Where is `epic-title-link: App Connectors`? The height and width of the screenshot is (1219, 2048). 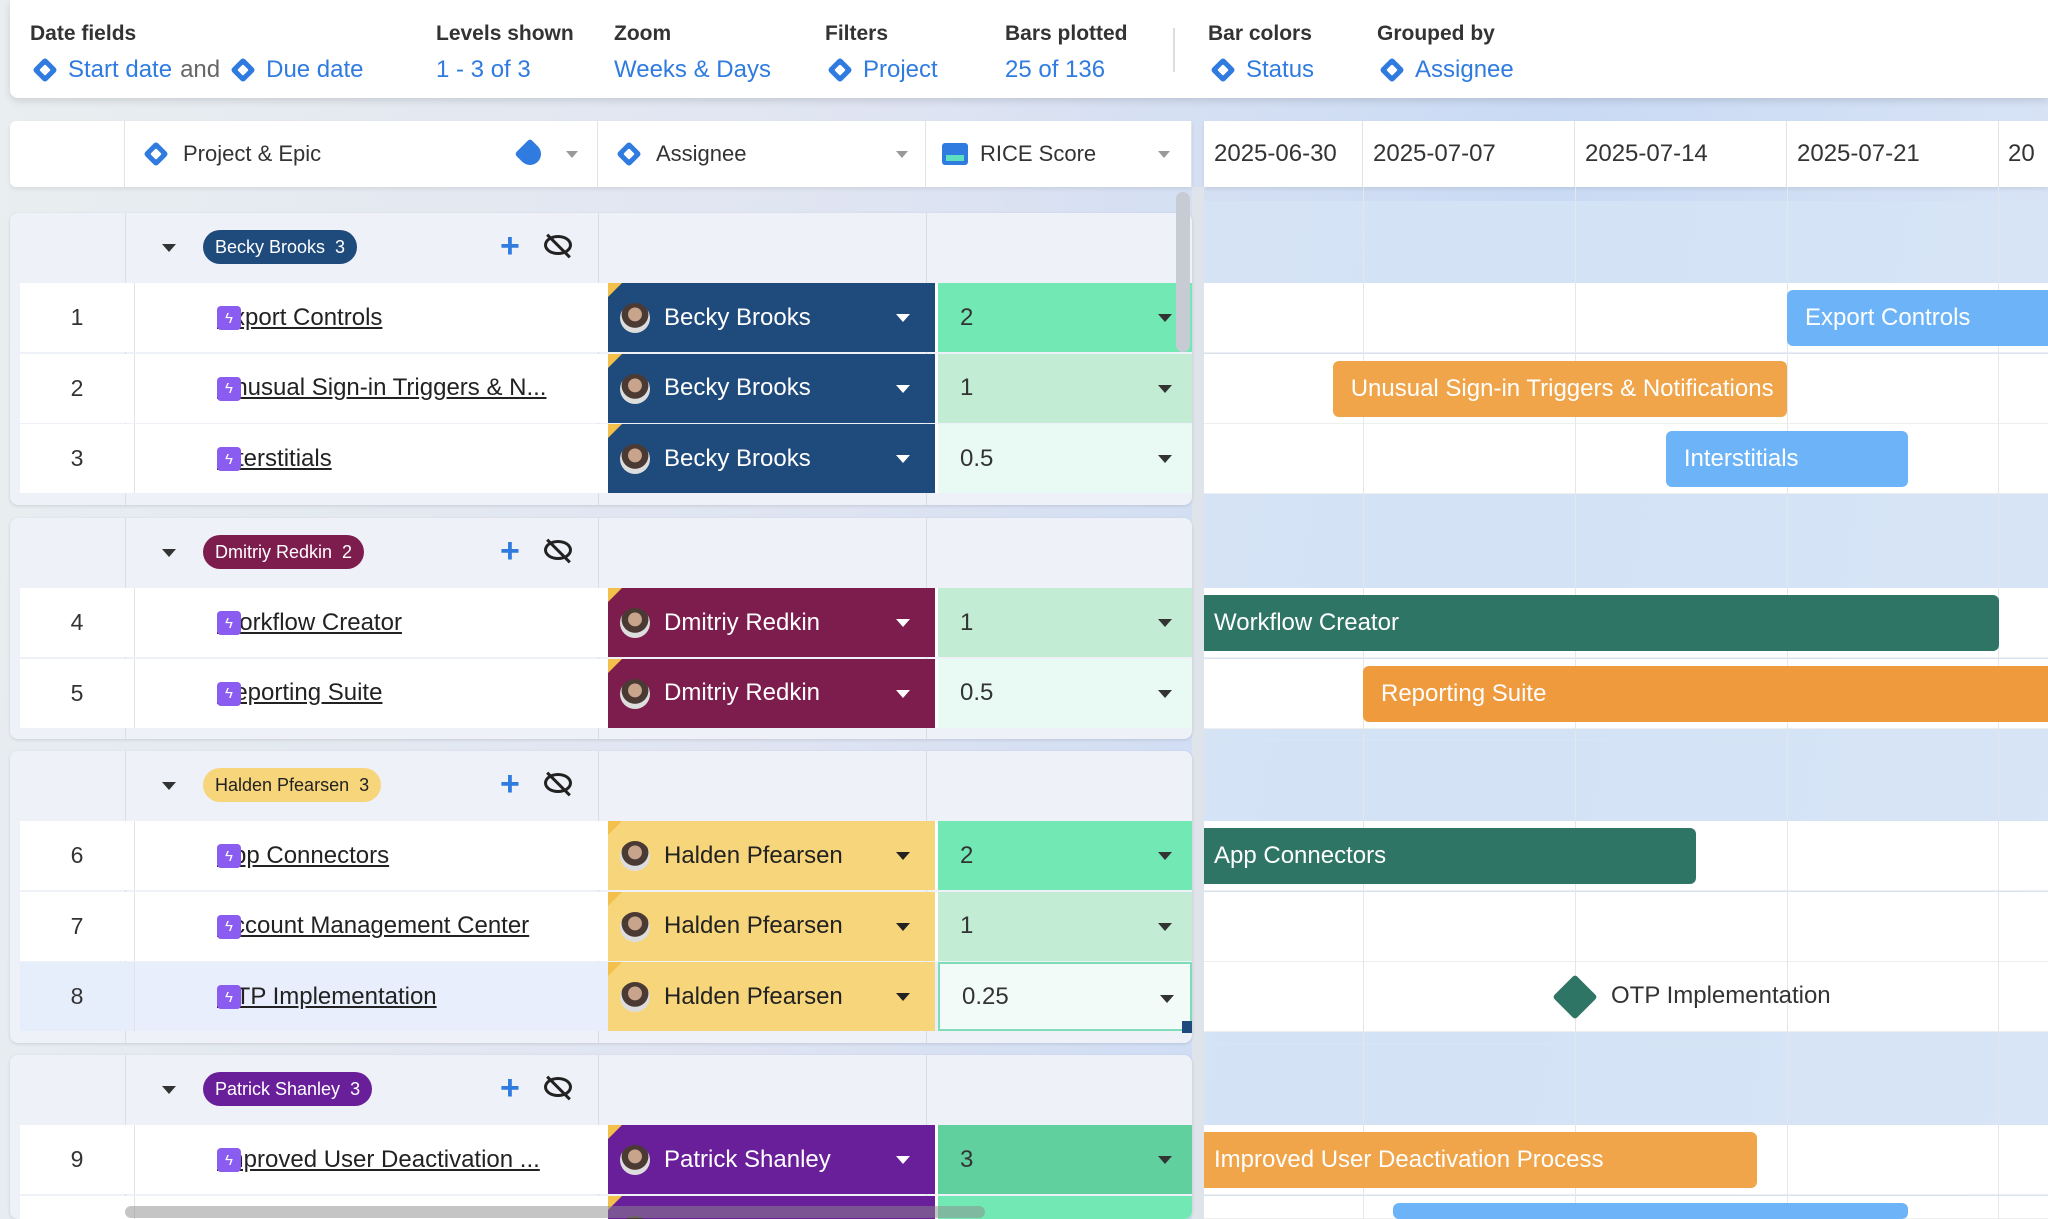 epic-title-link: App Connectors is located at coordinates (371, 855).